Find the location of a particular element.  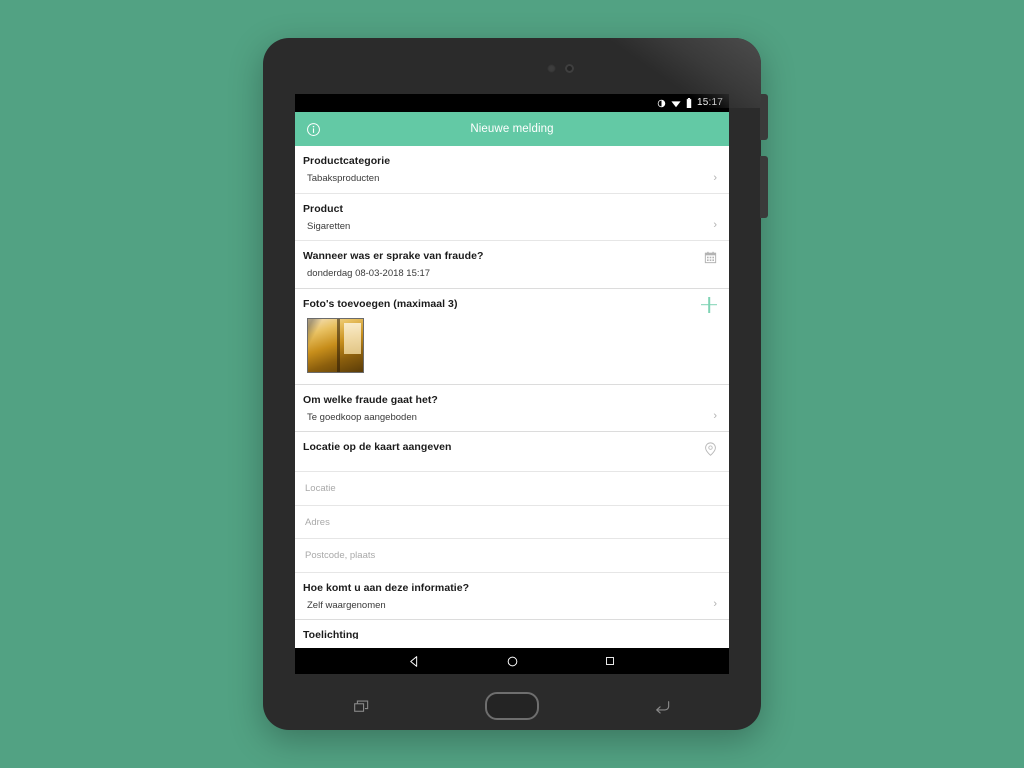

back-hw-key is located at coordinates (662, 706).